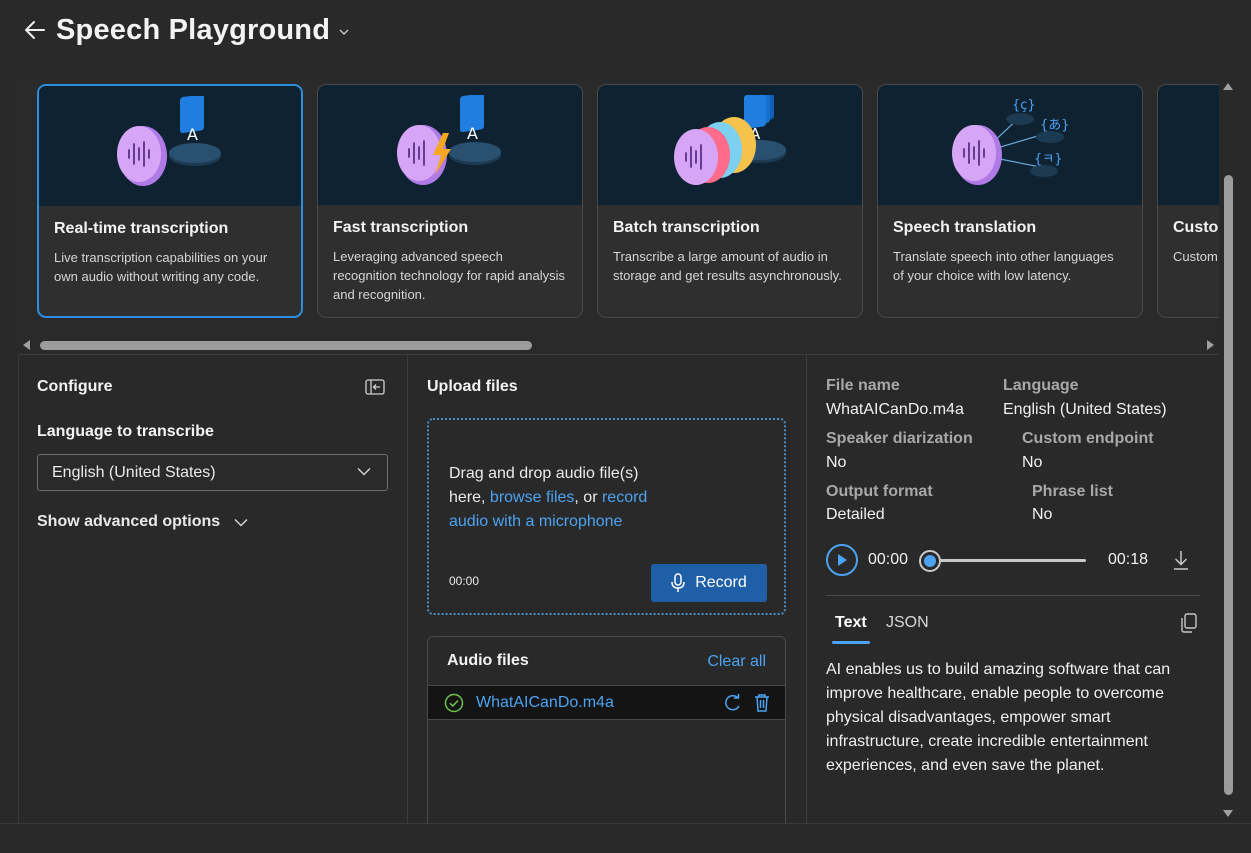 The width and height of the screenshot is (1251, 853). Describe the element at coordinates (1008, 560) in the screenshot. I see `seek-bar` at that location.